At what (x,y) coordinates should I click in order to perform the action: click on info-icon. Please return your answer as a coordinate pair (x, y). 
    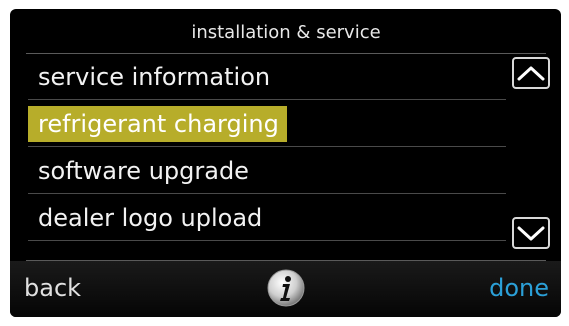
    Looking at the image, I should click on (286, 288).